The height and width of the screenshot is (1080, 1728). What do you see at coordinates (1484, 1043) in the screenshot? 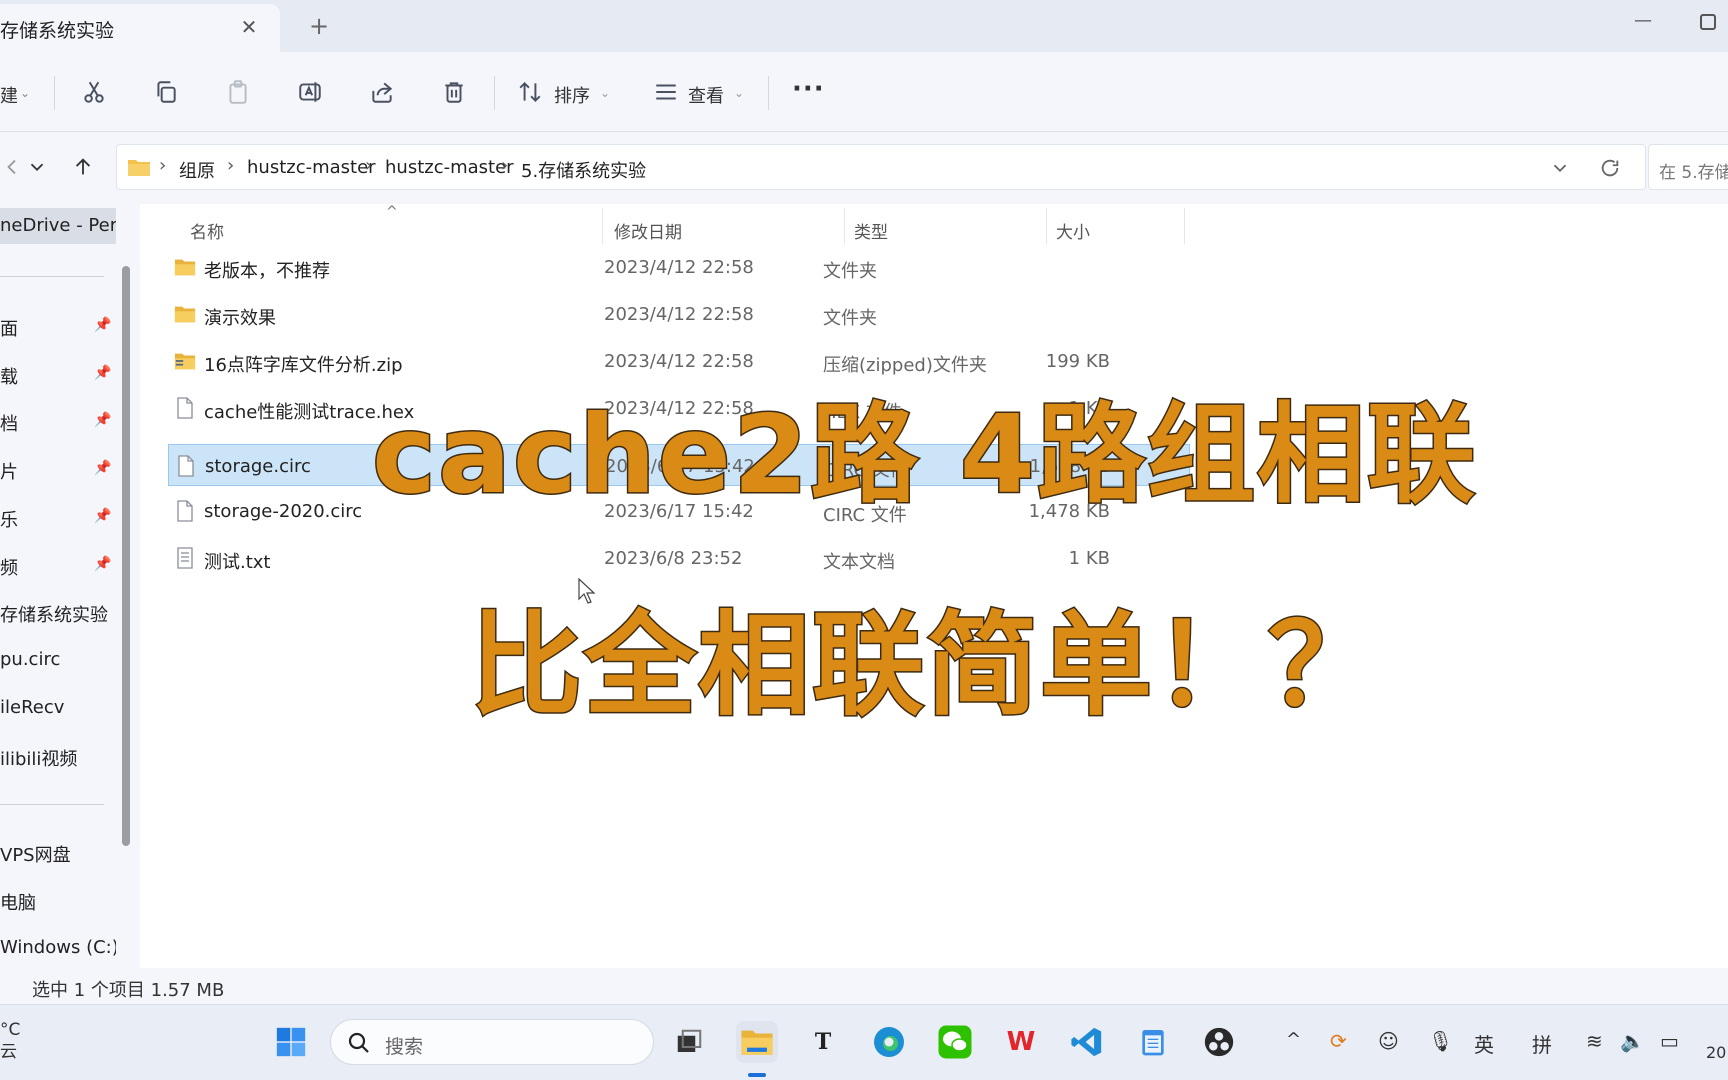
I see `input-language: 英` at bounding box center [1484, 1043].